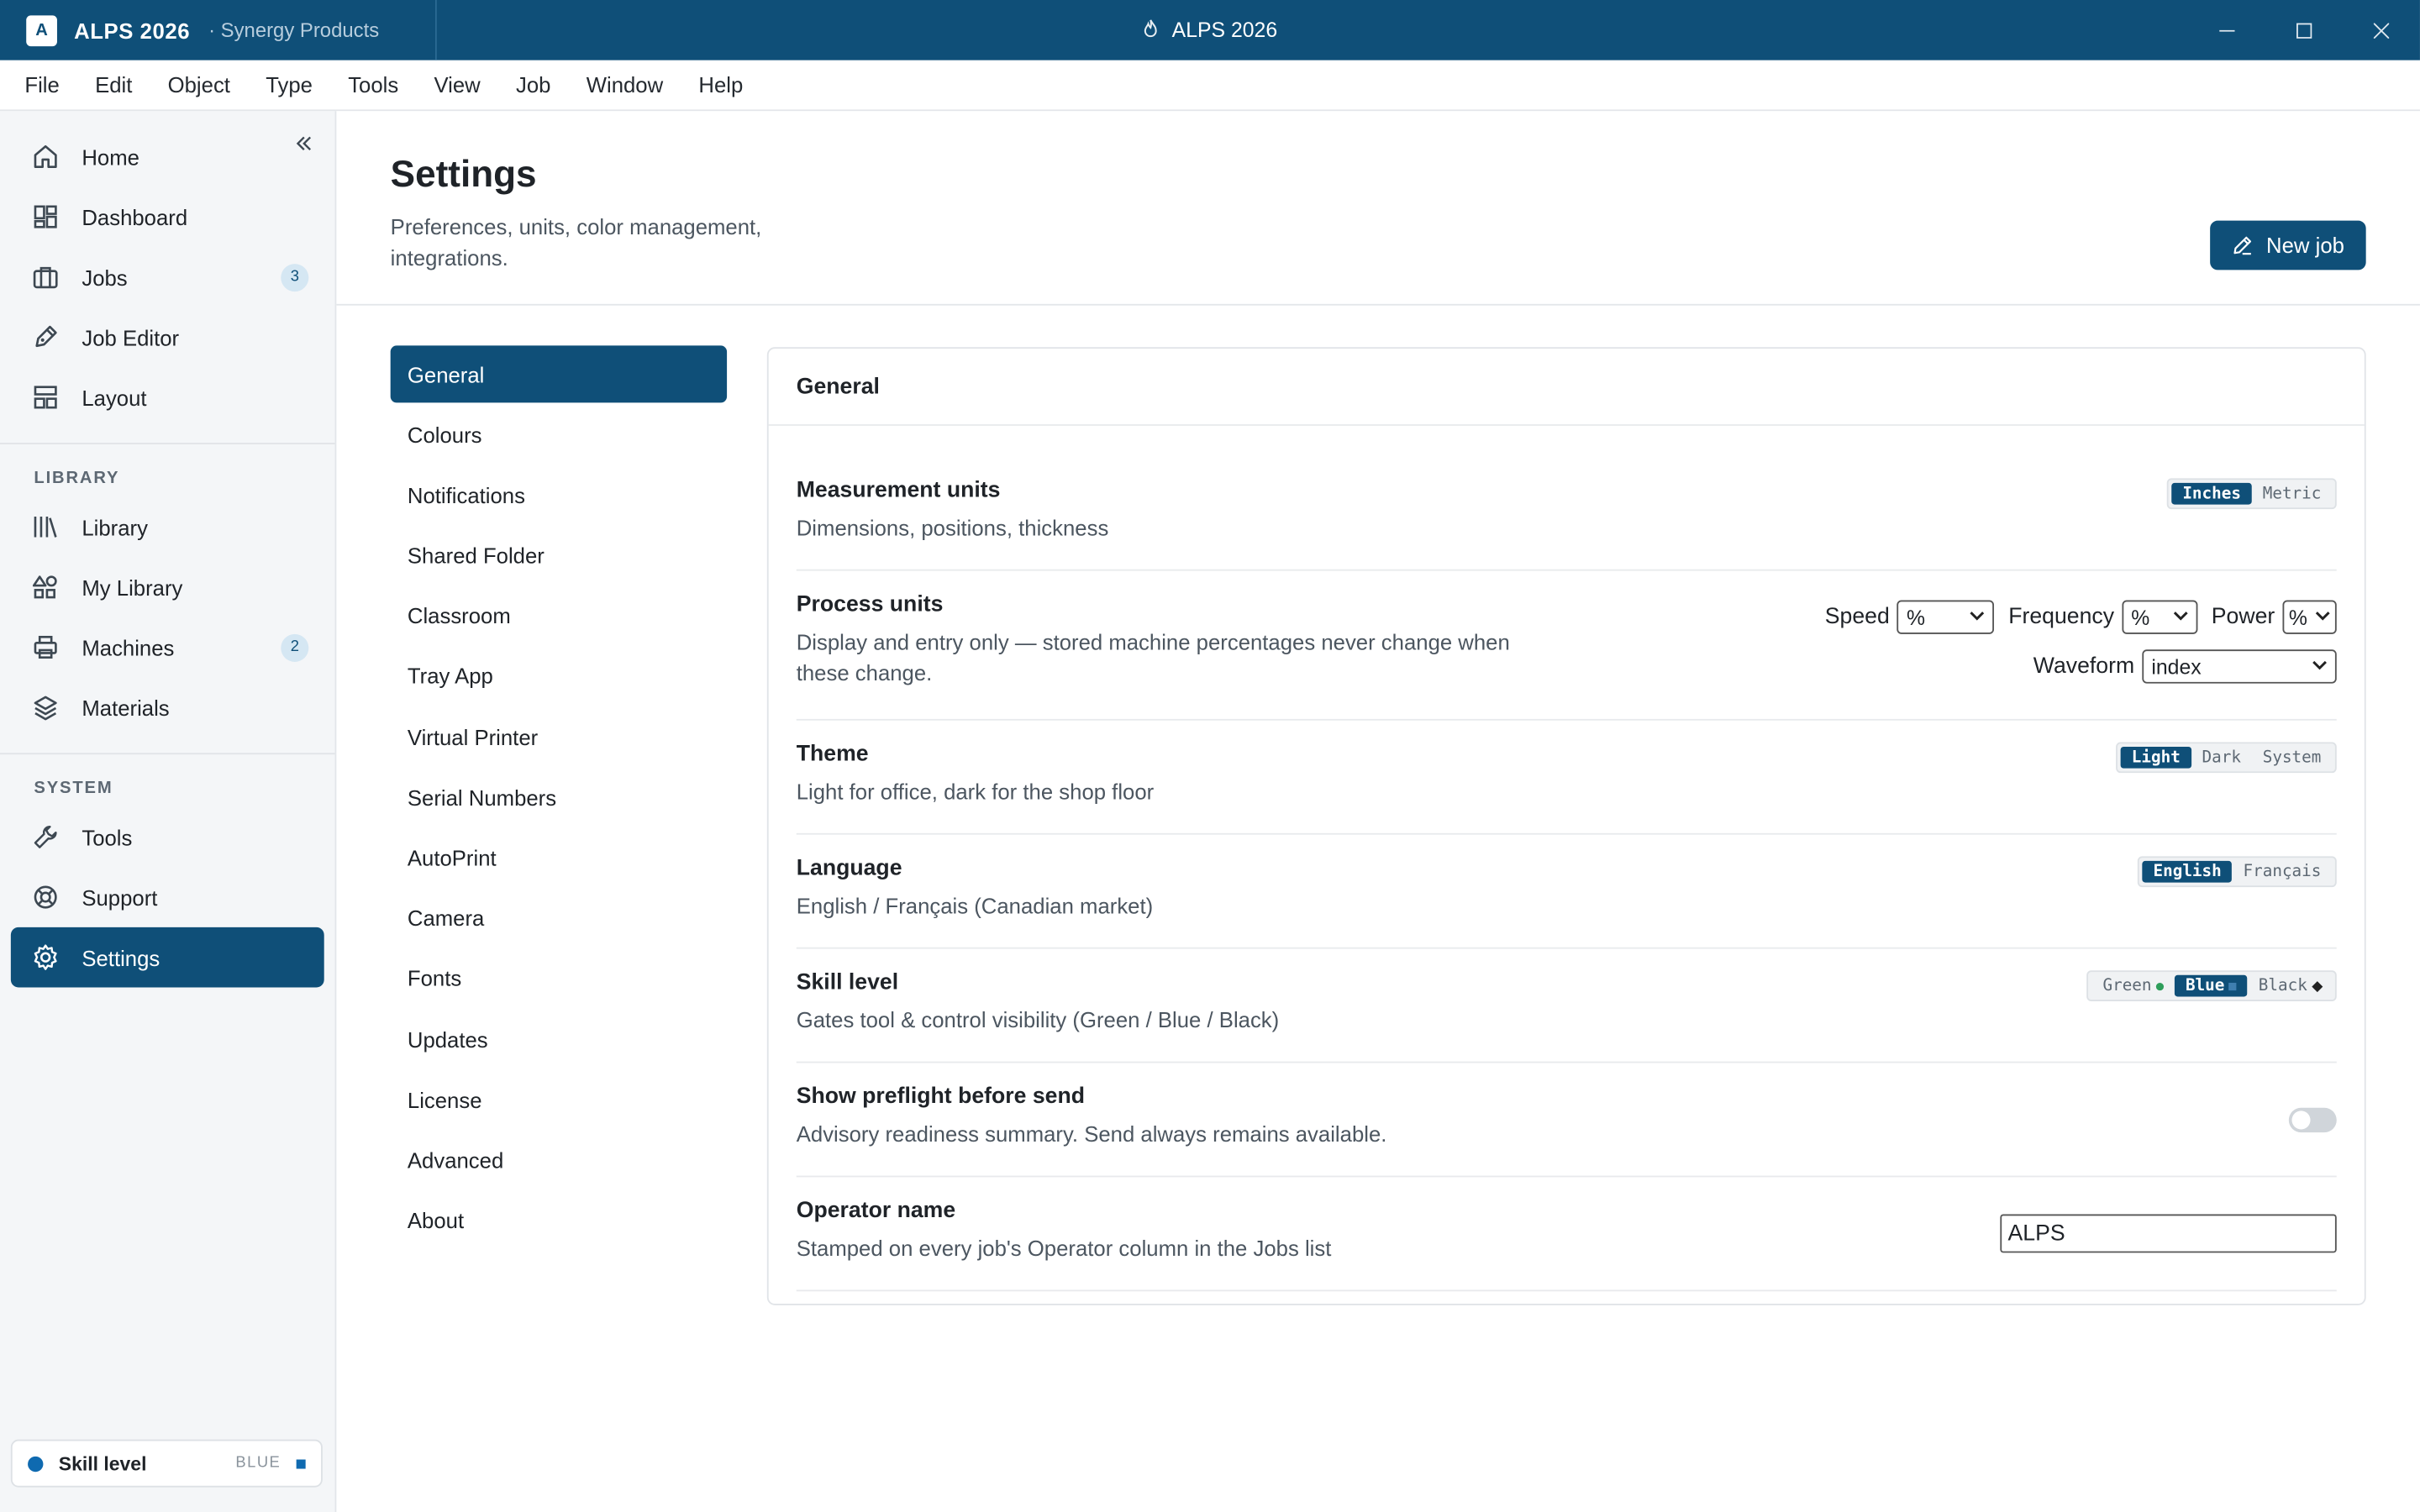  I want to click on speed-unit-select: %, so click(1946, 617).